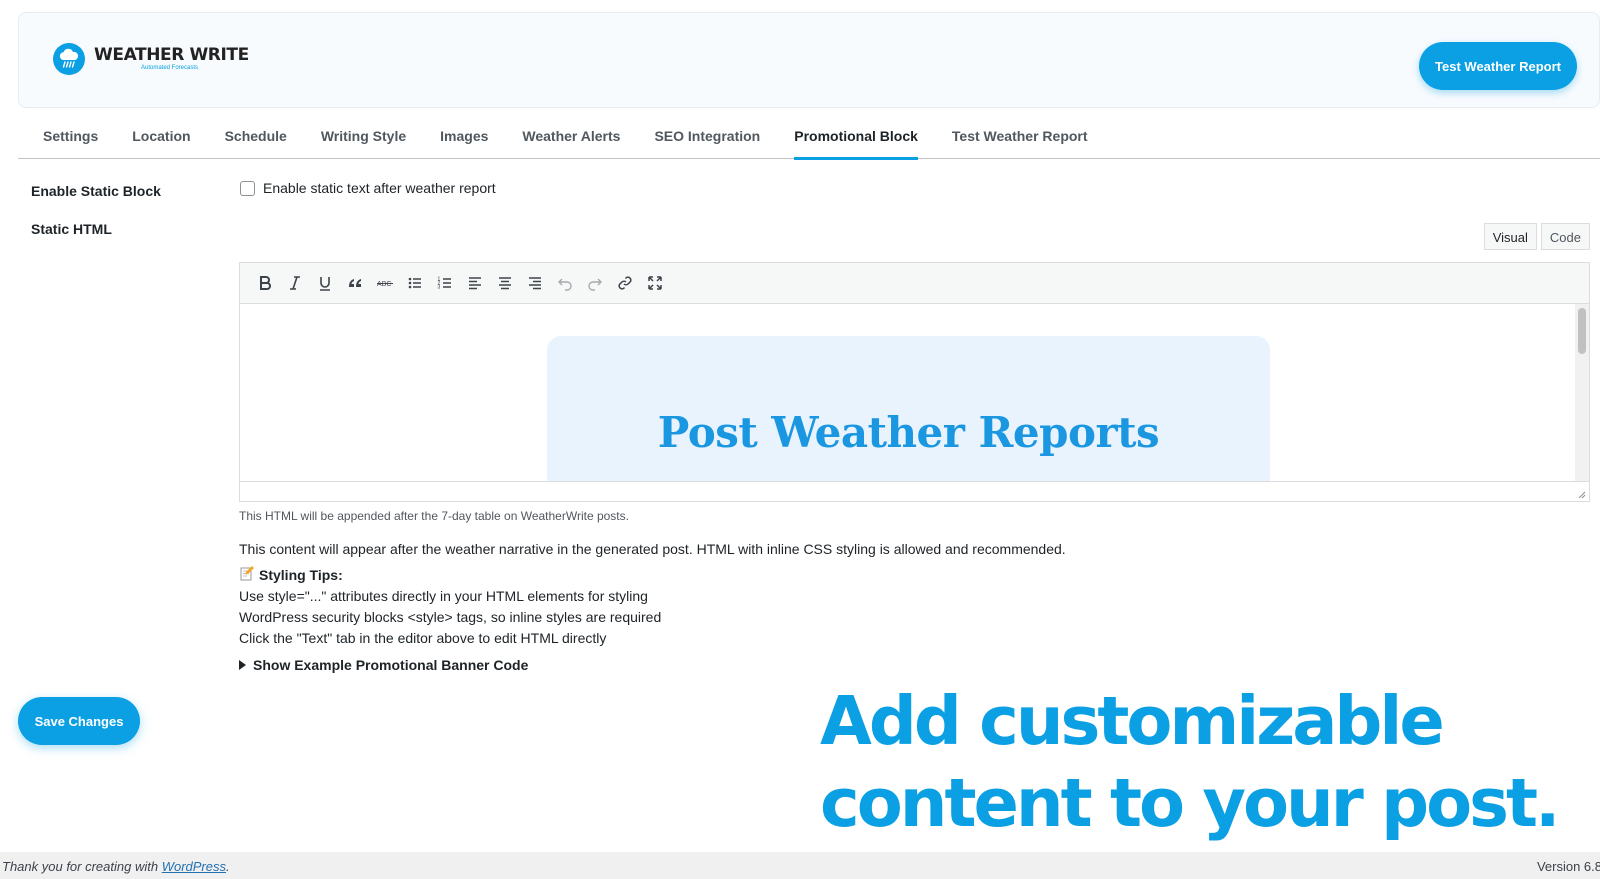  I want to click on footer-thanks: Thank you for creating with WordPress., so click(116, 866).